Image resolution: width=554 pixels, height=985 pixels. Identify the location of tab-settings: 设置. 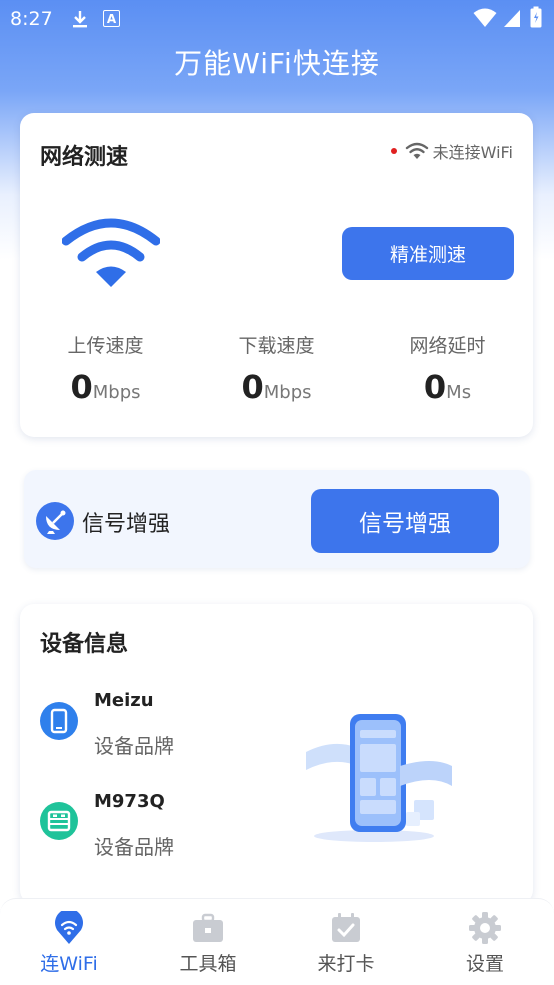
(485, 943).